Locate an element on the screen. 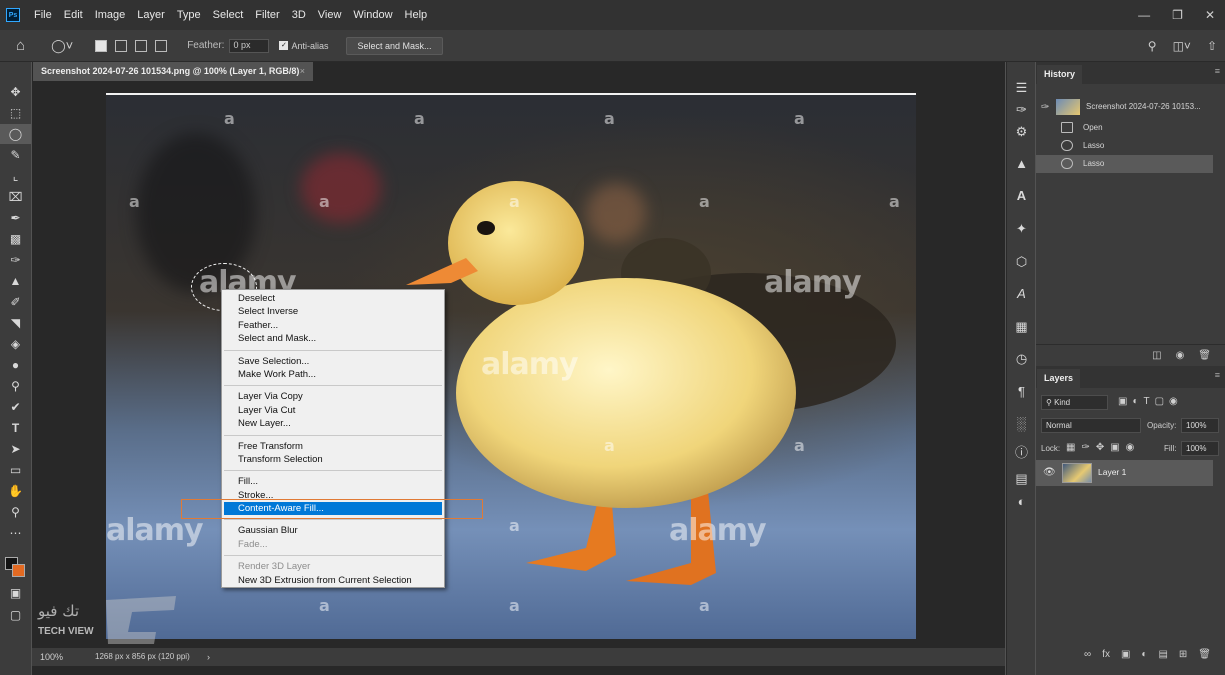 Image resolution: width=1225 pixels, height=675 pixels. histogram-icon: ░ is located at coordinates (1021, 423).